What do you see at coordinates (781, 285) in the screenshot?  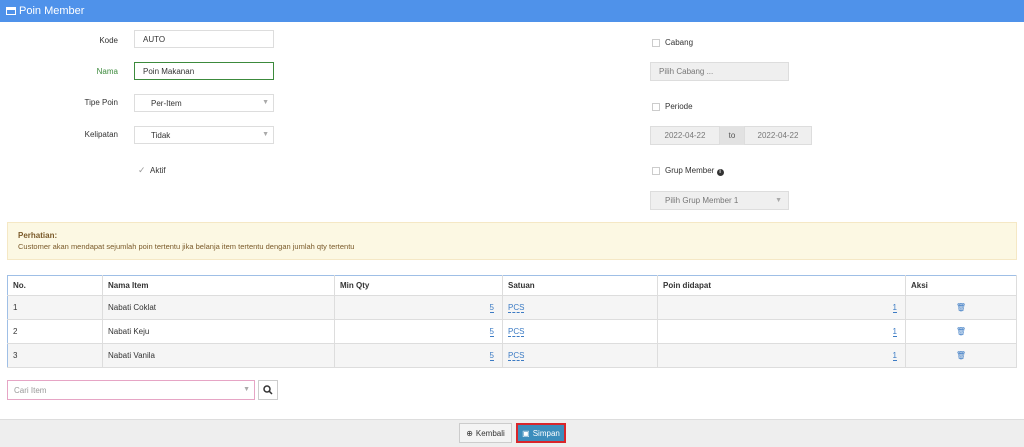 I see `col-poin-didapat: Poin didapat` at bounding box center [781, 285].